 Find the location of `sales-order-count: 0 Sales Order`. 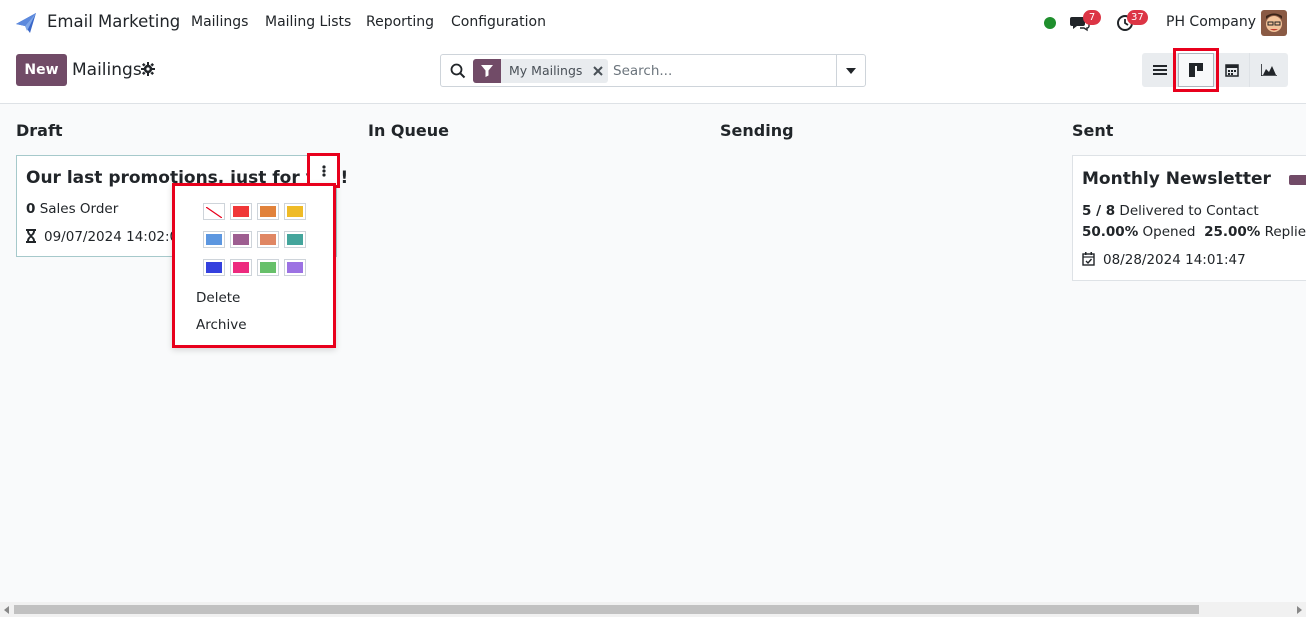

sales-order-count: 0 Sales Order is located at coordinates (72, 209).